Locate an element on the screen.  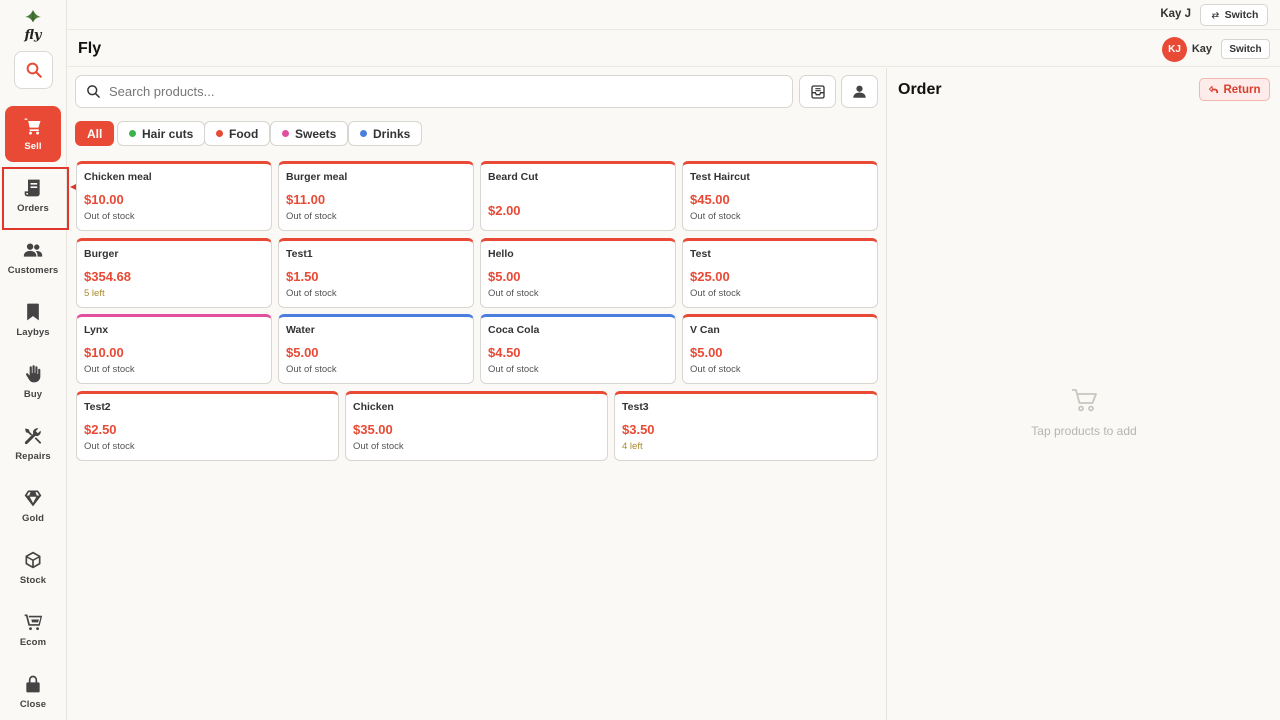
sidebar-item-laybys: Laybys is located at coordinates (33, 320).